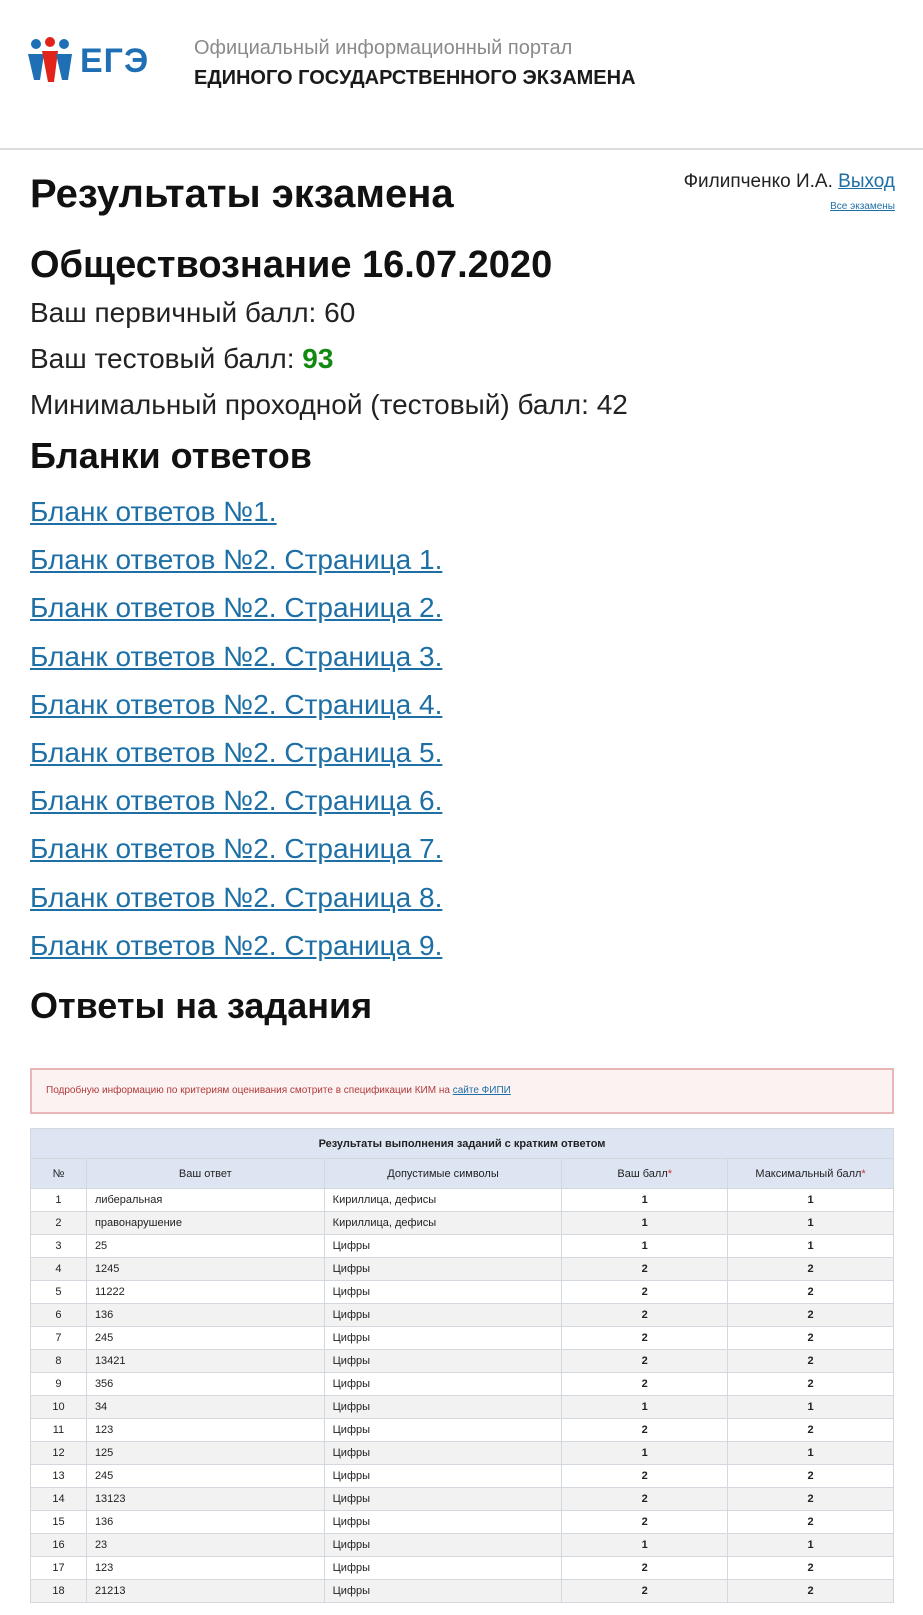 The height and width of the screenshot is (1615, 923). I want to click on cell-num: 12, so click(58, 1453).